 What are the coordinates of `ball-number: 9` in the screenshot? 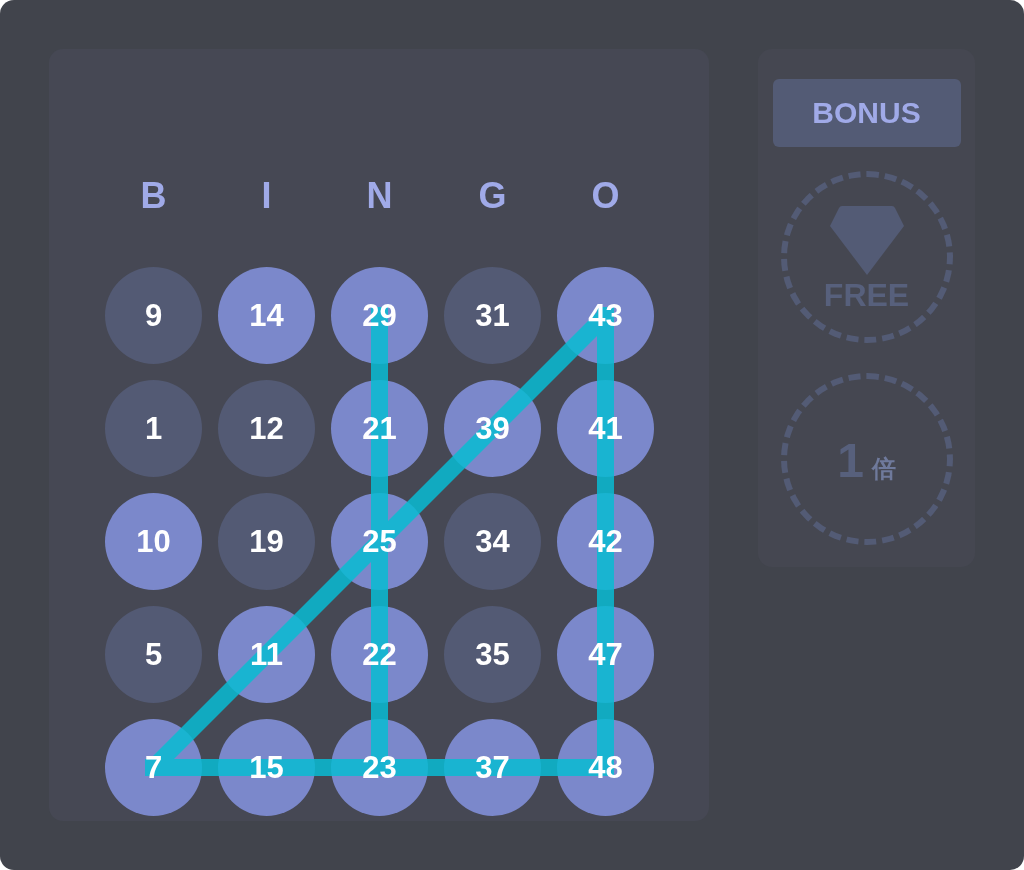 It's located at (153, 315).